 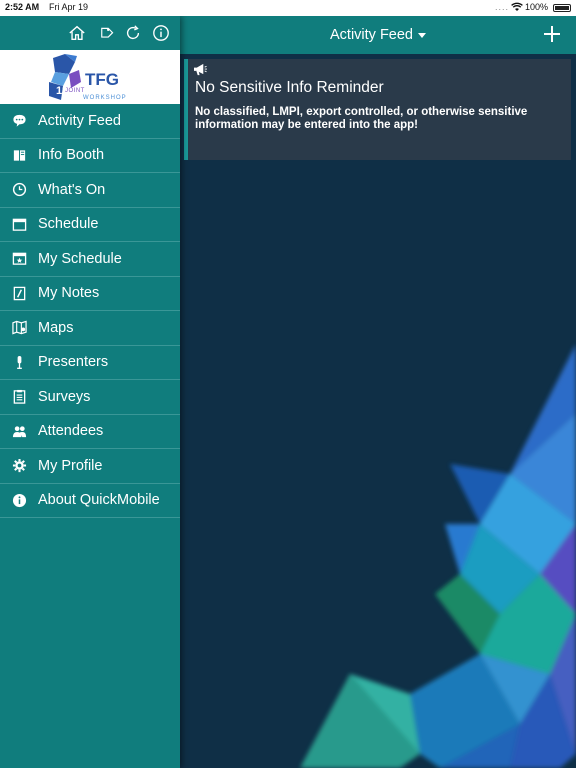 I want to click on chevron-down-icon, so click(x=422, y=35).